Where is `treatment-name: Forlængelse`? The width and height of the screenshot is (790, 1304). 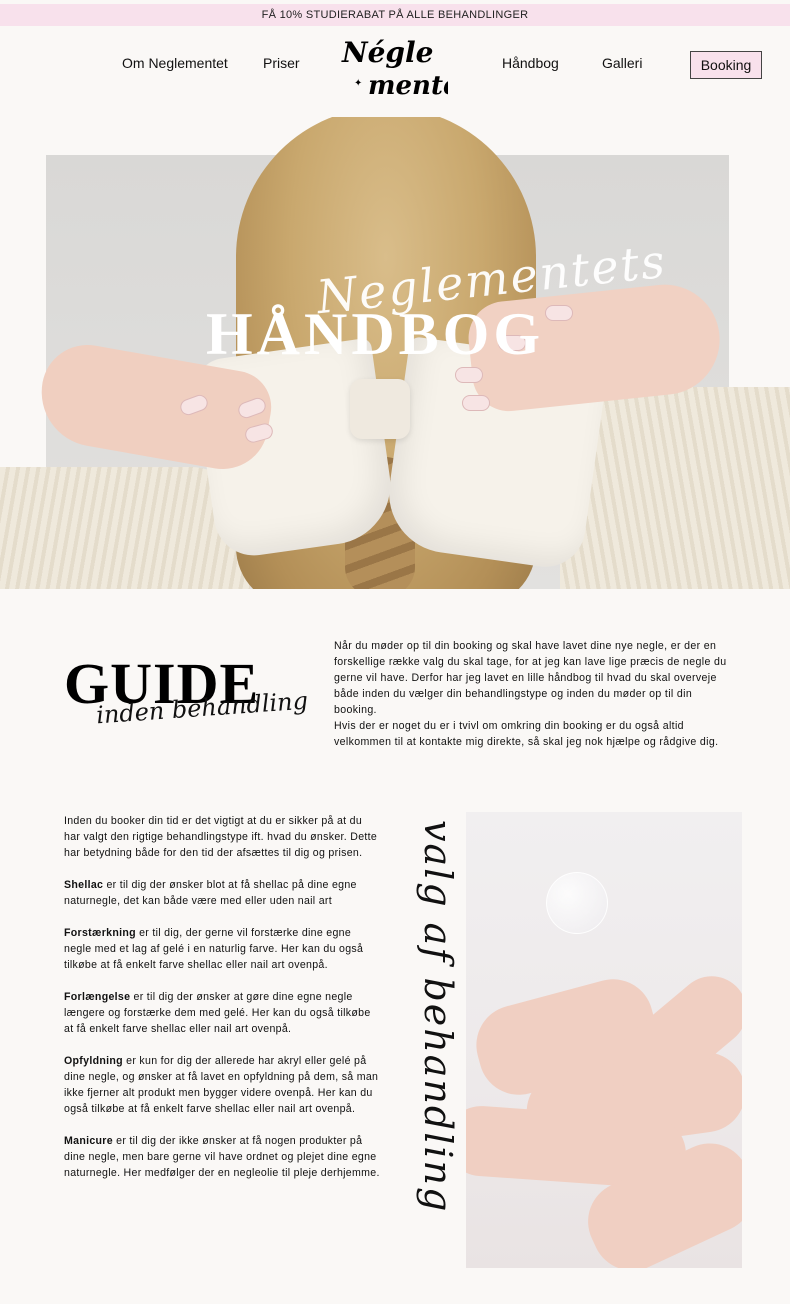
treatment-name: Forlængelse is located at coordinates (97, 997).